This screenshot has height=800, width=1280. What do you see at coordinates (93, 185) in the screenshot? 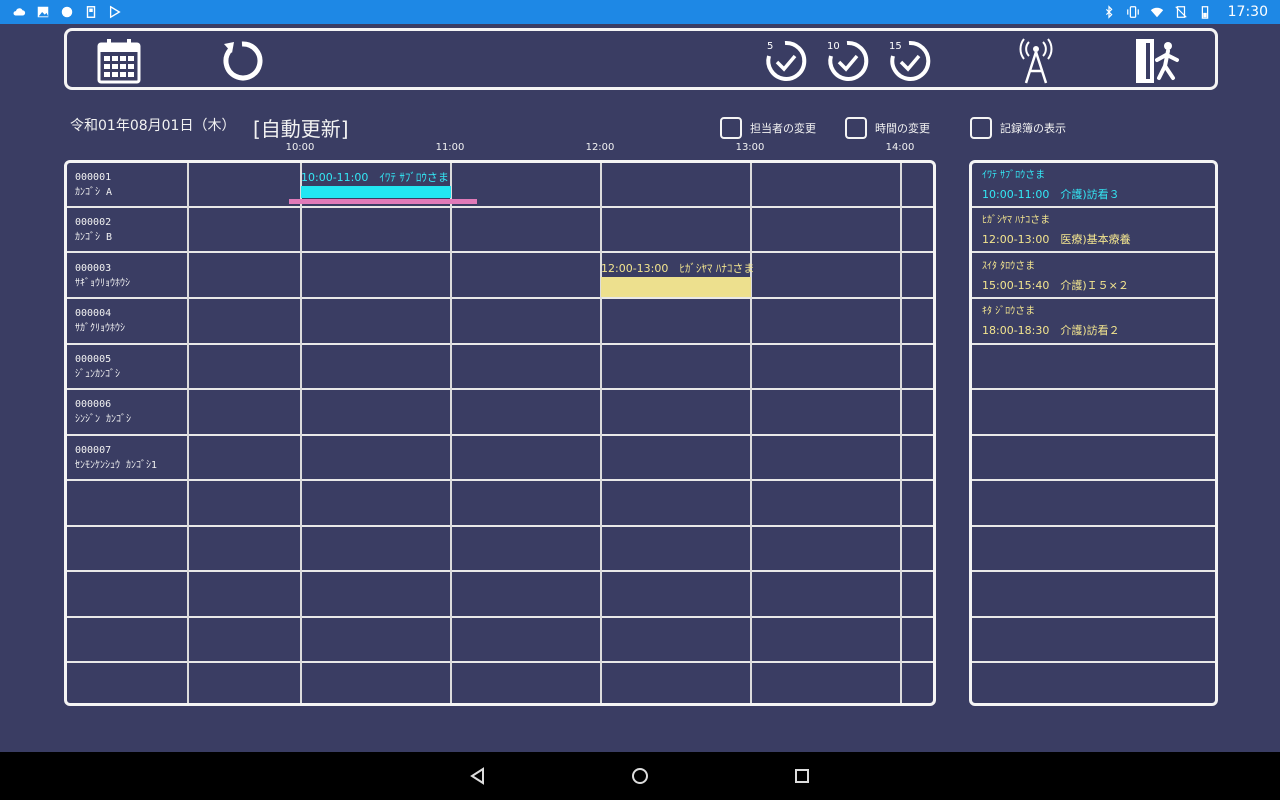
I see `row-label-1: 000001 ｶﾝｺﾞｼ A` at bounding box center [93, 185].